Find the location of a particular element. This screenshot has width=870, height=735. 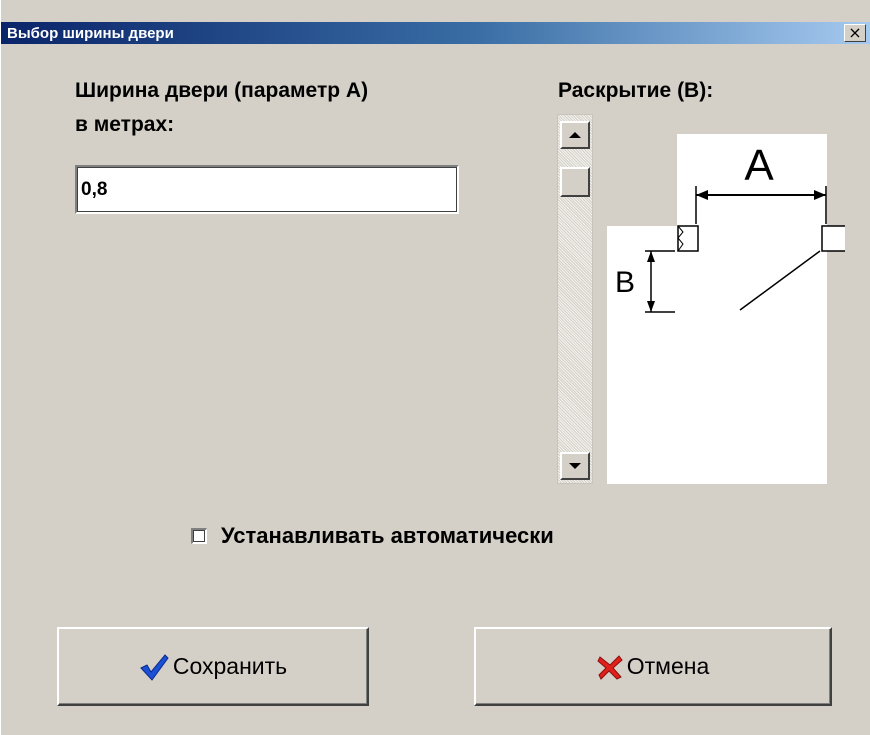

scroll-up-button is located at coordinates (575, 135).